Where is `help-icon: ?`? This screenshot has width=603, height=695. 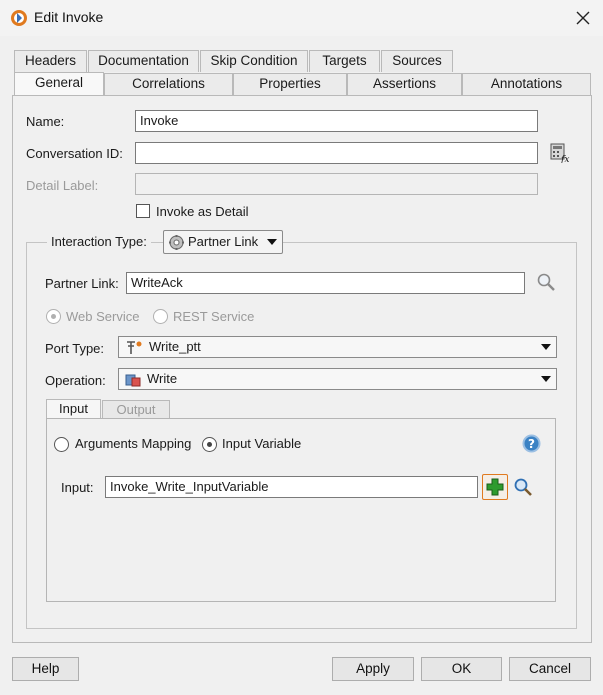 help-icon: ? is located at coordinates (531, 443).